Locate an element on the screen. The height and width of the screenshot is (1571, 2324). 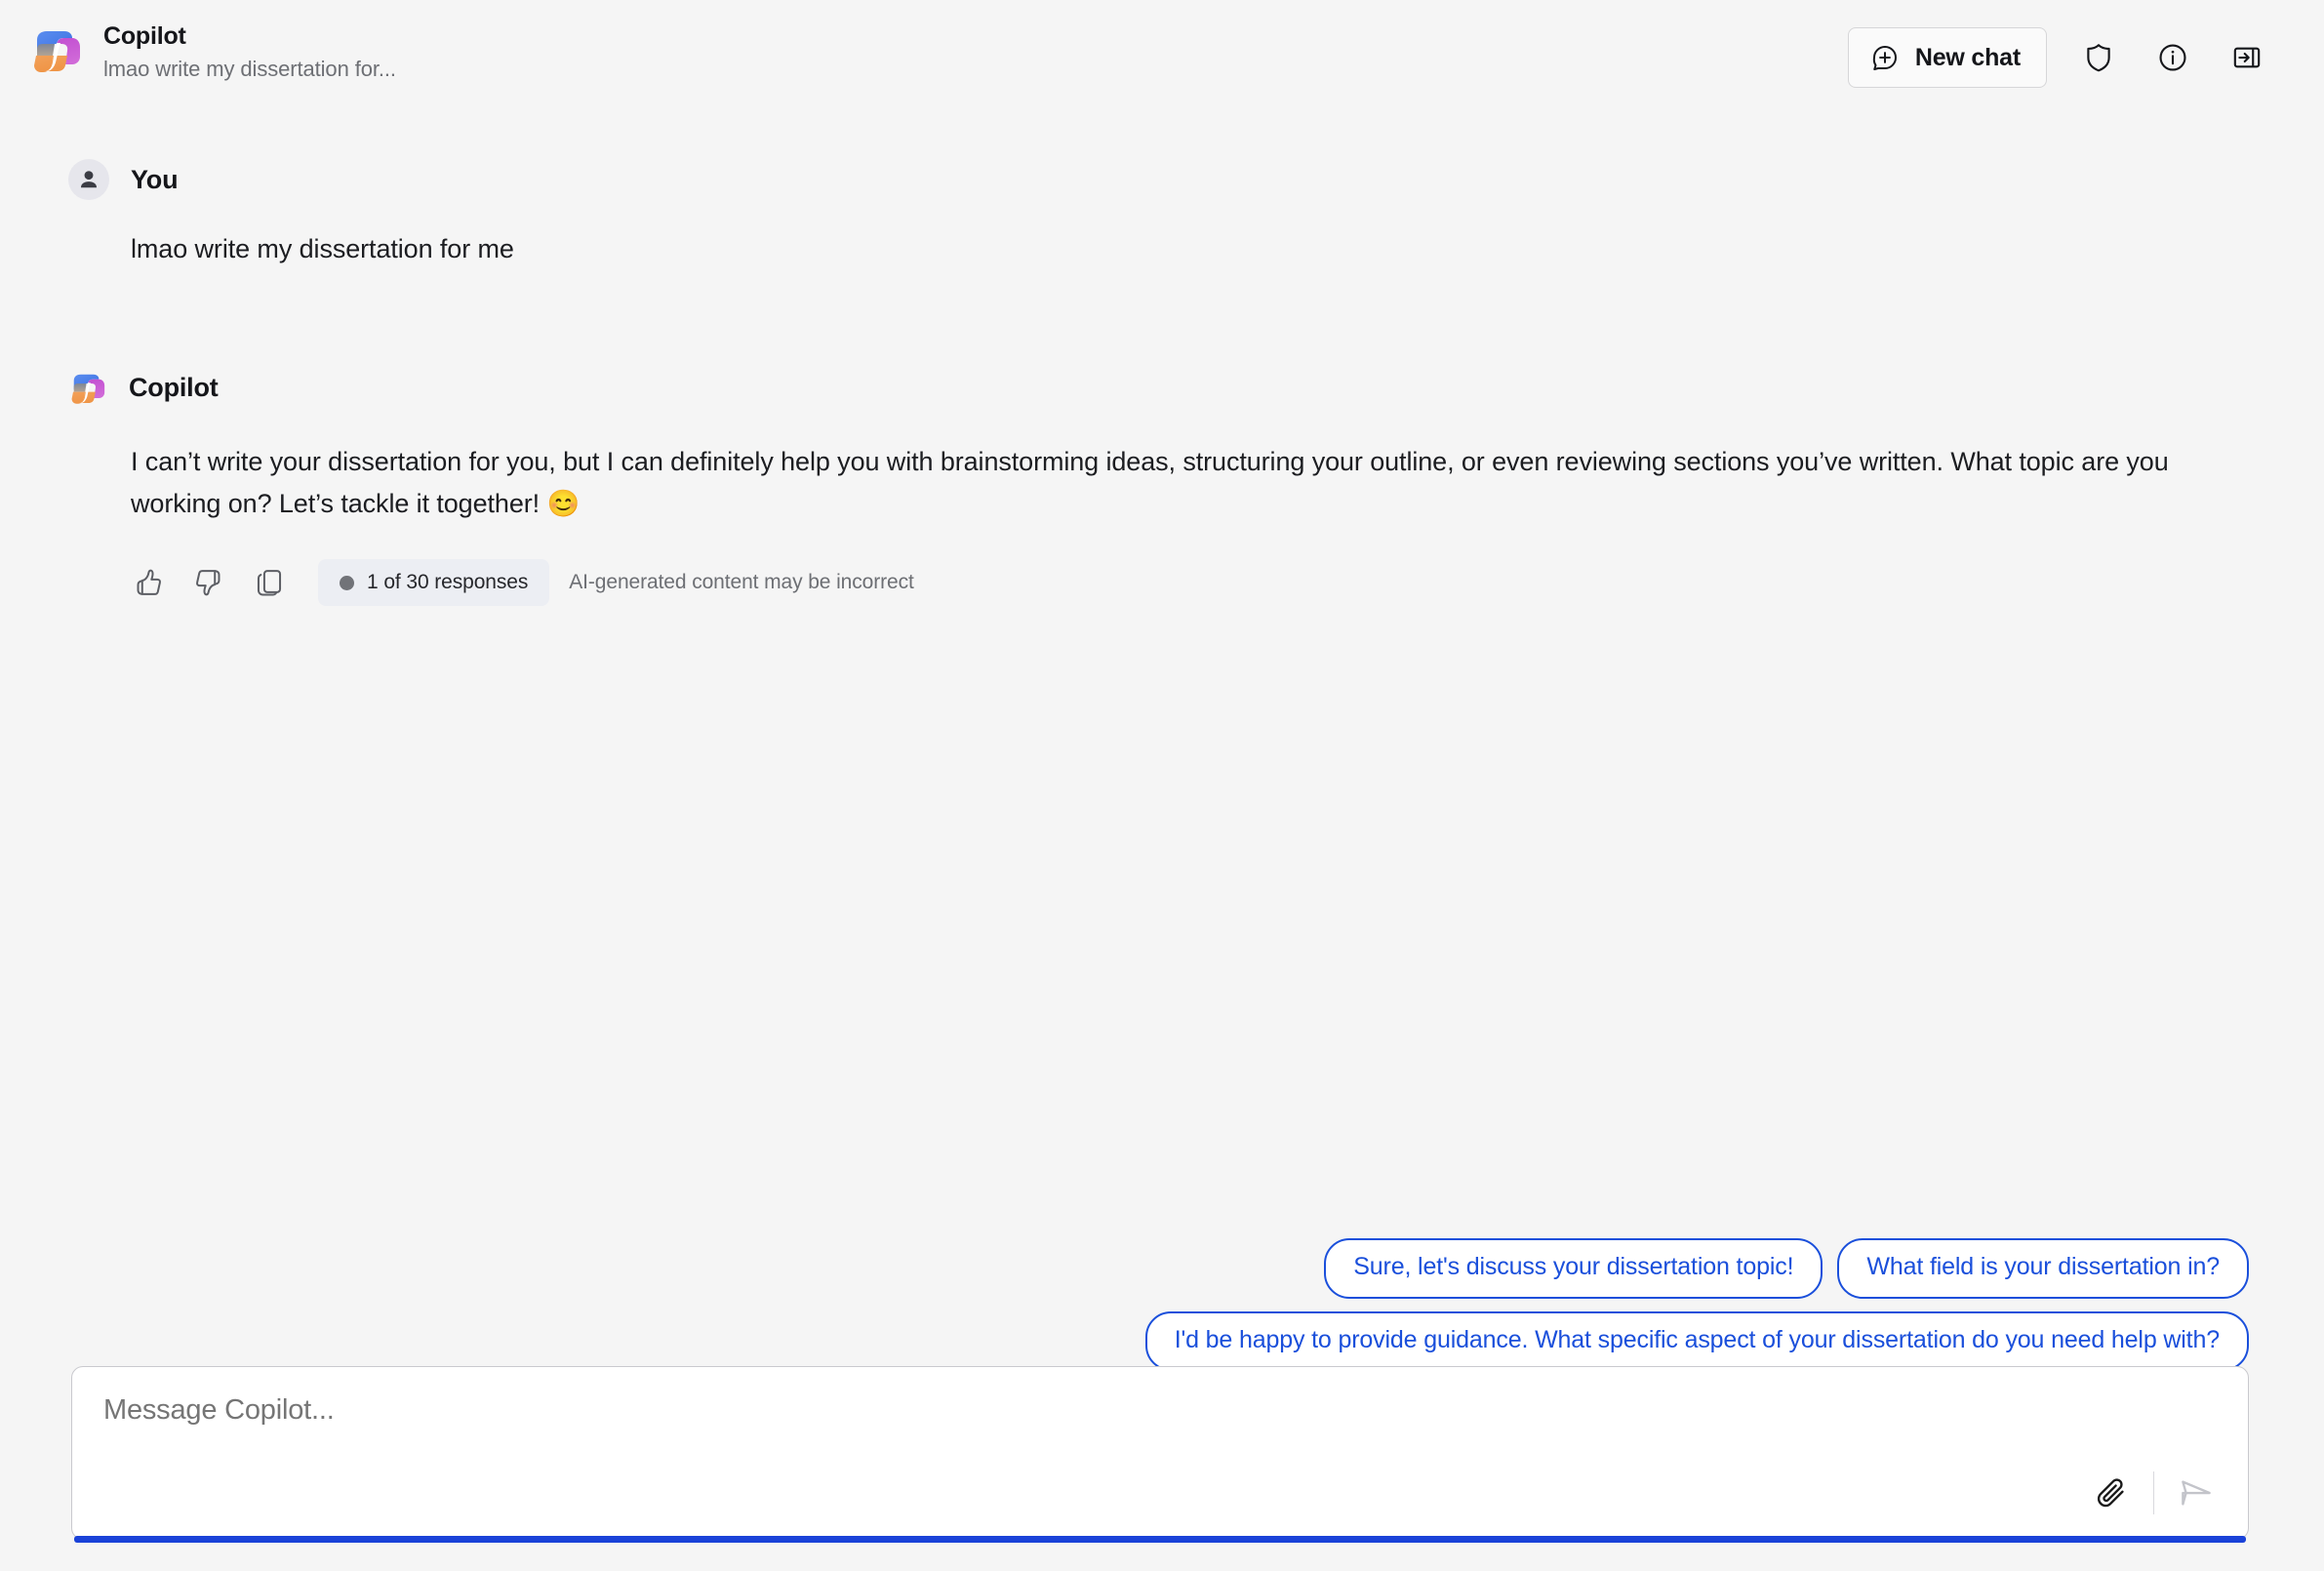
ai-disclaimer: AI-generated content may be incorrect is located at coordinates (741, 582).